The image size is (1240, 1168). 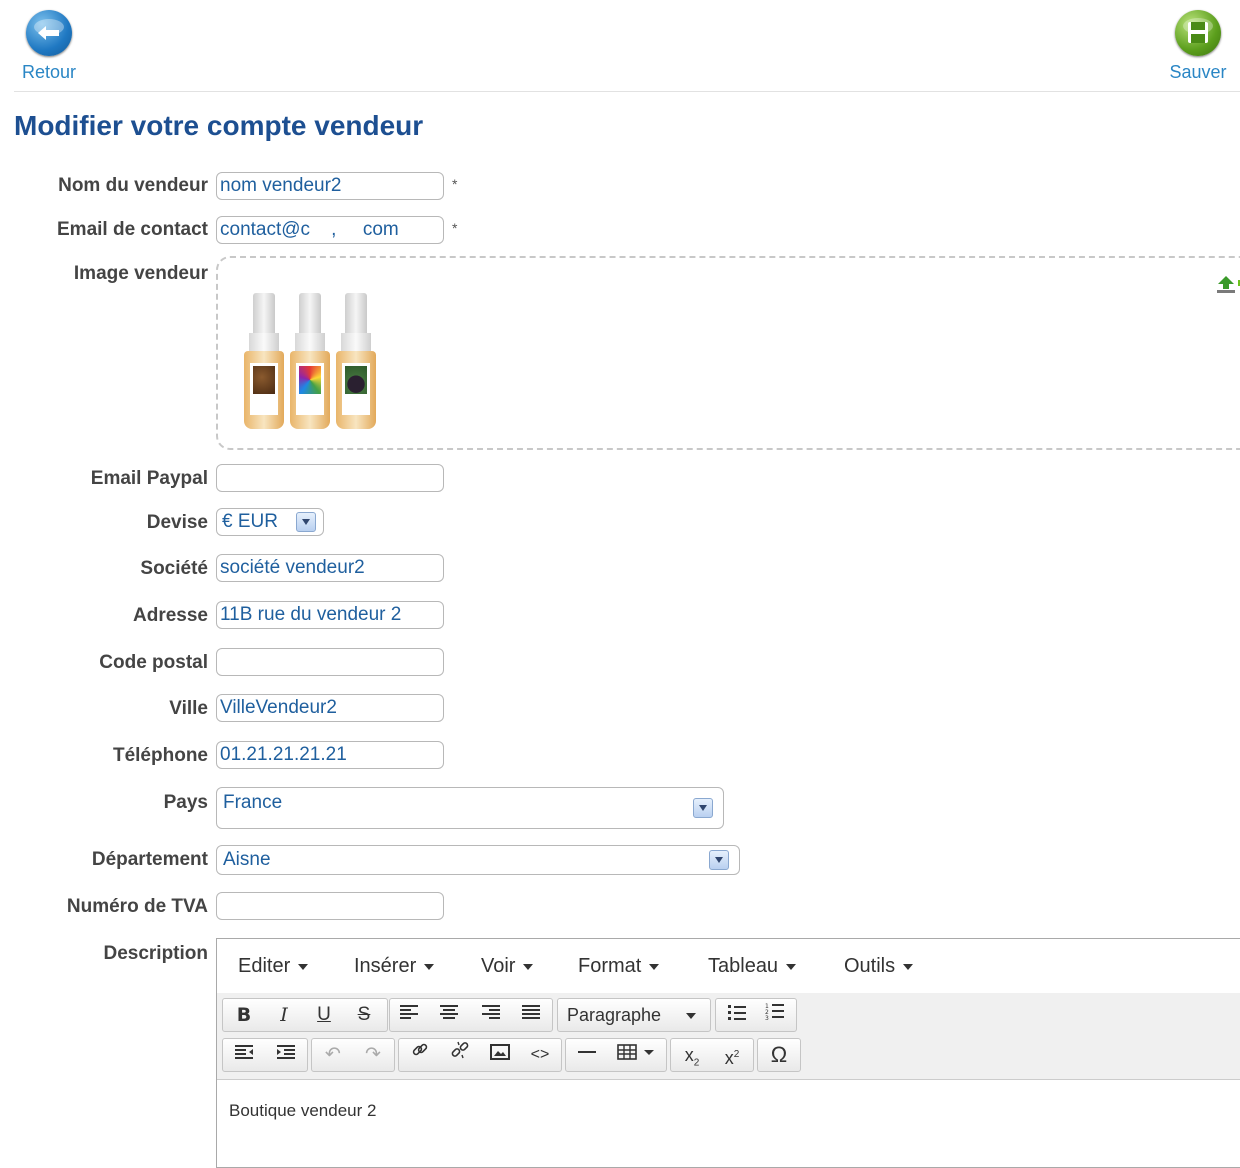 What do you see at coordinates (743, 966) in the screenshot?
I see `menu-label: Tableau` at bounding box center [743, 966].